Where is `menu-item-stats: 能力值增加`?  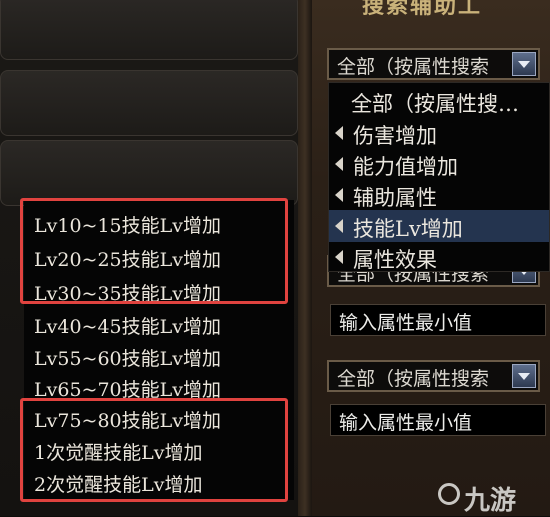
menu-item-stats: 能力值增加 is located at coordinates (439, 164).